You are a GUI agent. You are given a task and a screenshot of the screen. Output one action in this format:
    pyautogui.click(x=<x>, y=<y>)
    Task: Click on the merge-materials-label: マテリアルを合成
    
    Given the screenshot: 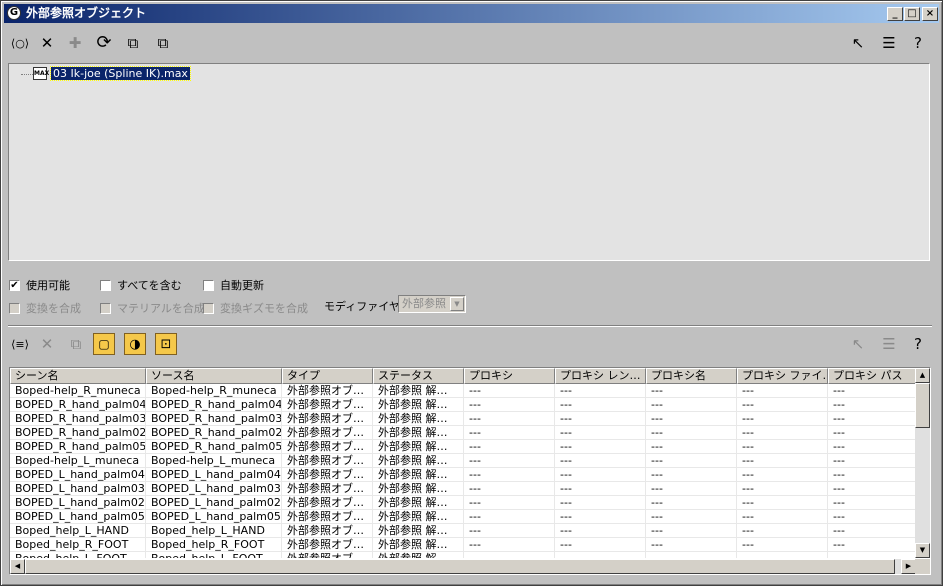 What is the action you would take?
    pyautogui.click(x=161, y=308)
    